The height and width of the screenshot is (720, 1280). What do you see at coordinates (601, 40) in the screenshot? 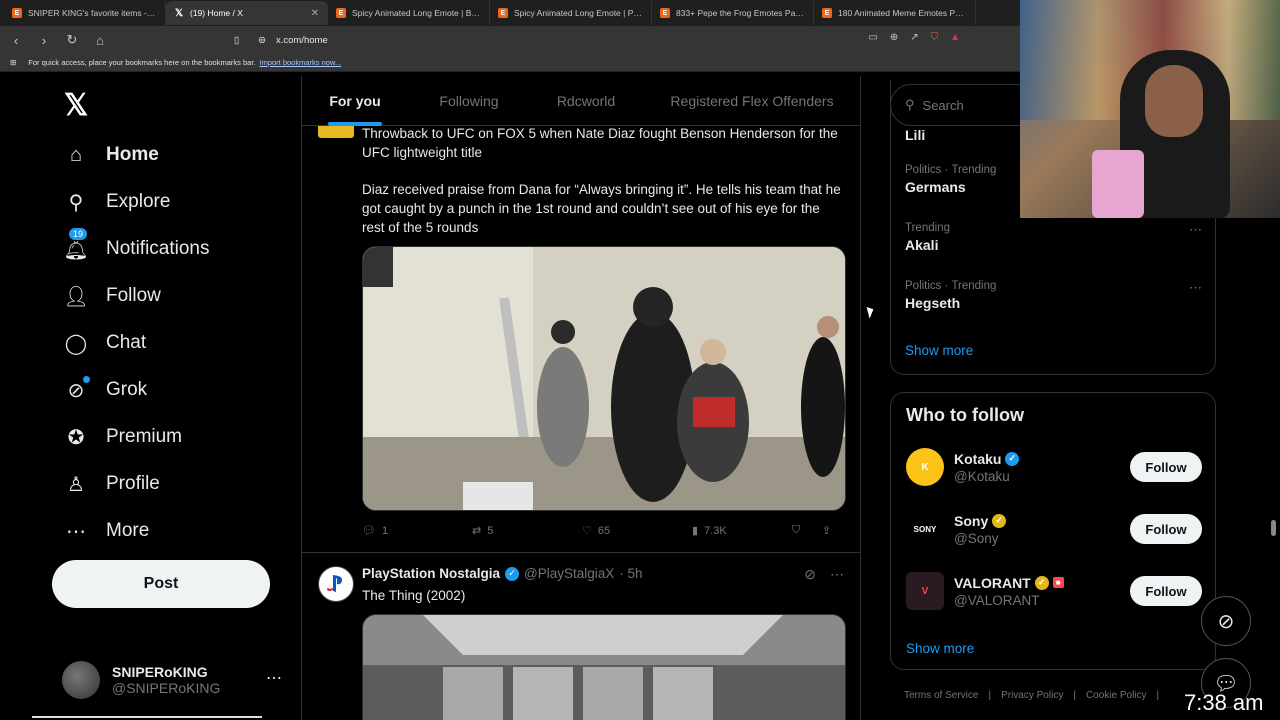
I see `url-field: ▯ ⊜ x.com/home` at bounding box center [601, 40].